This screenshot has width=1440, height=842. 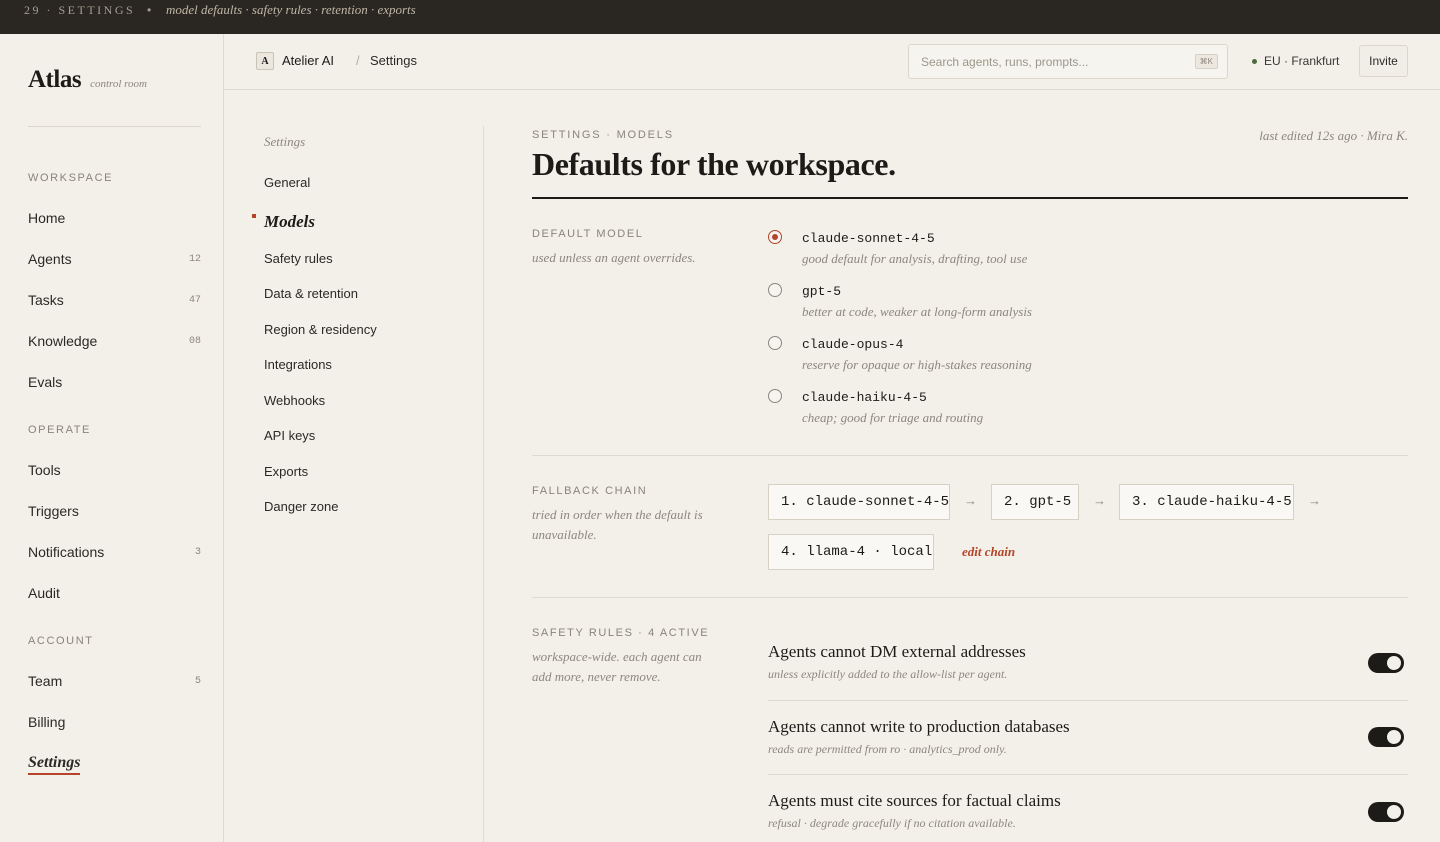 What do you see at coordinates (197, 681) in the screenshot?
I see `team-count: 5` at bounding box center [197, 681].